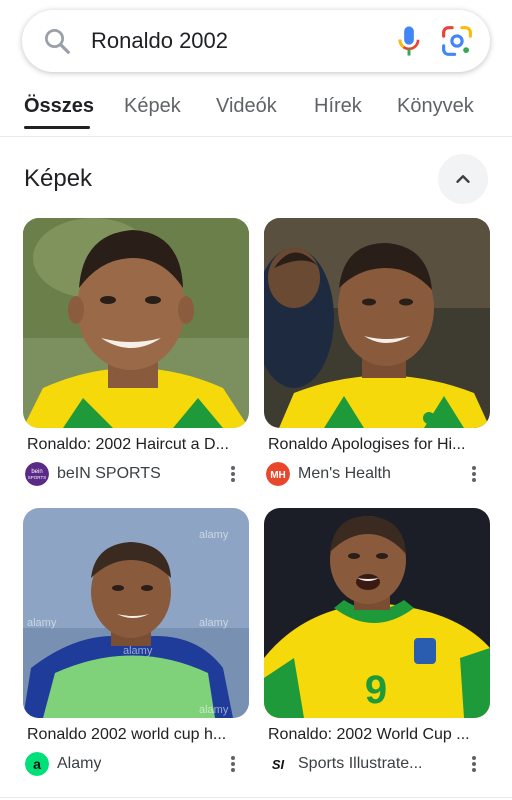 This screenshot has height=800, width=512. What do you see at coordinates (57, 127) in the screenshot?
I see `active-tab-indicator` at bounding box center [57, 127].